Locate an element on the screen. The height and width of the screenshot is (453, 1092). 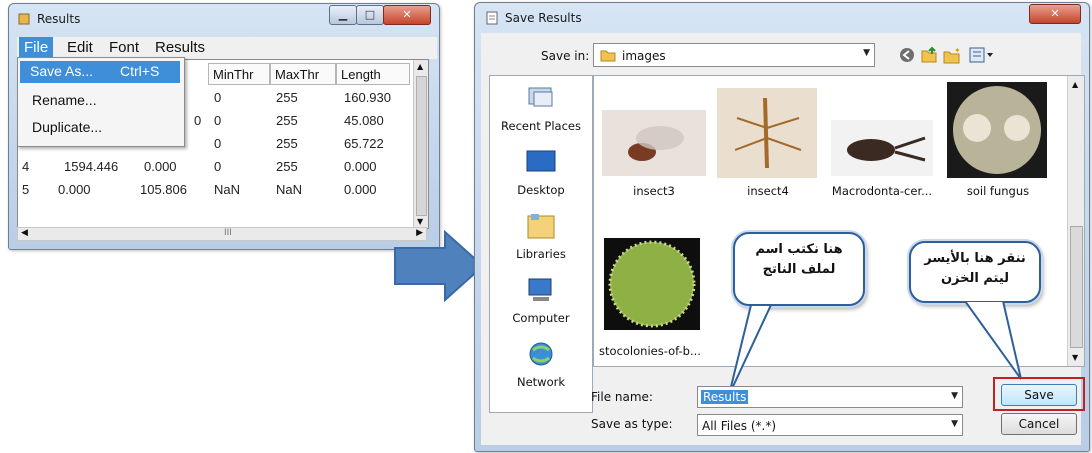
place-label: Desktop is located at coordinates (541, 190).